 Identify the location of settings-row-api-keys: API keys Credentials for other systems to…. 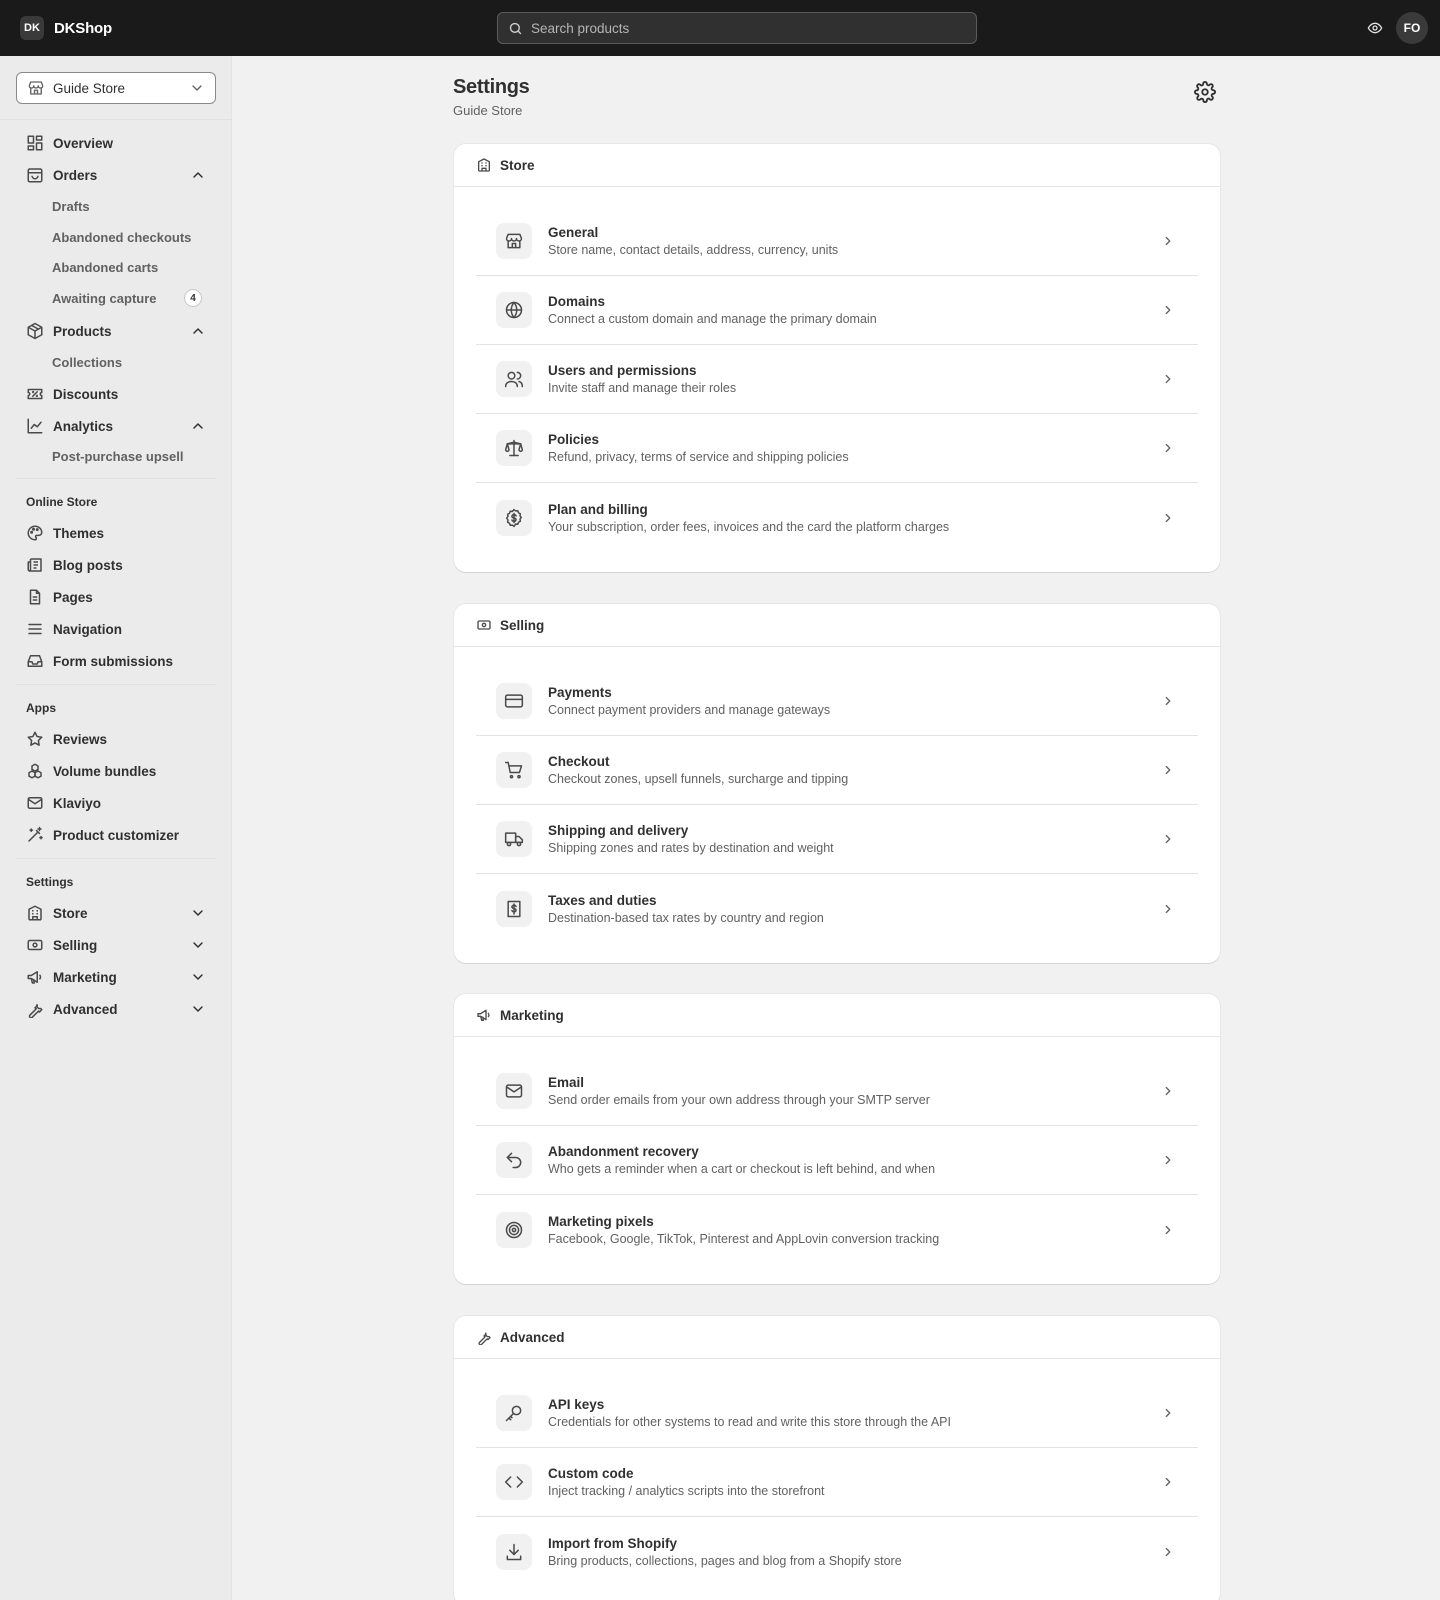
(837, 1413).